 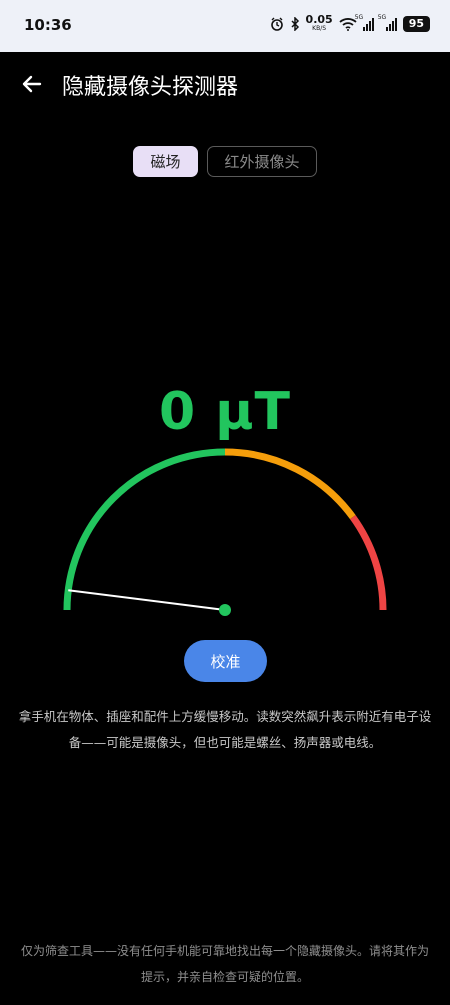 I want to click on status-time: 10:36, so click(x=48, y=25).